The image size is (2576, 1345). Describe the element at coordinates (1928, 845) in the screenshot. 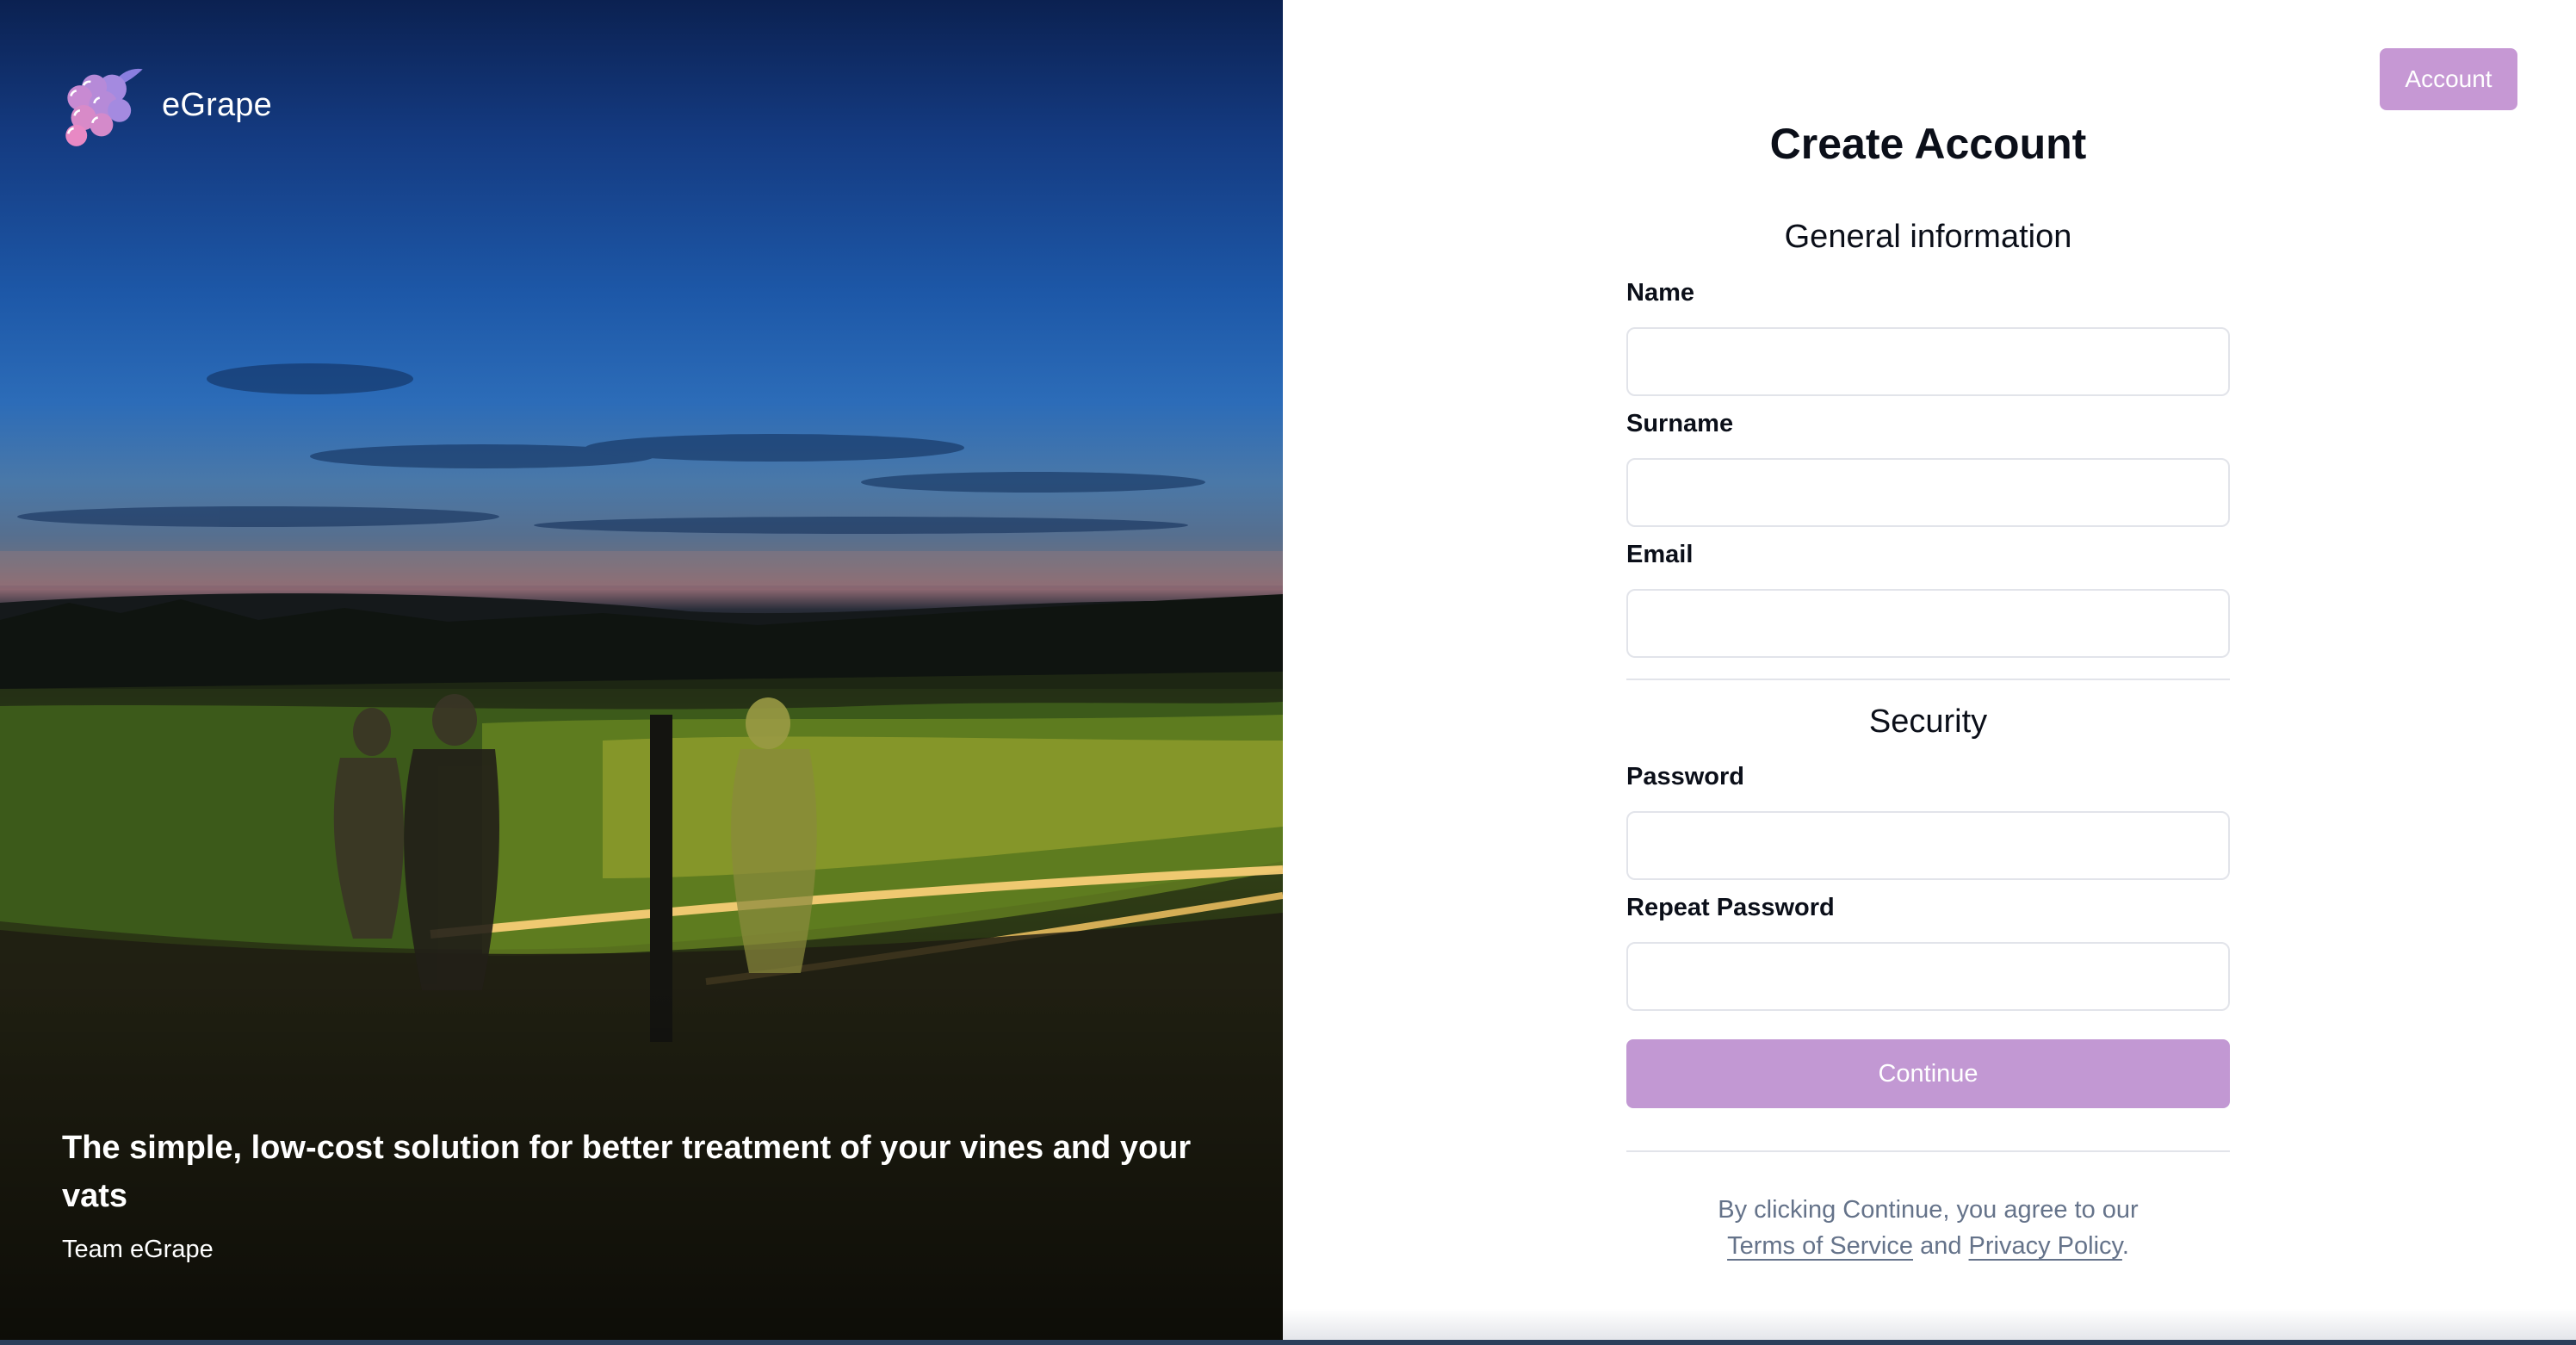

I see `password-input` at that location.